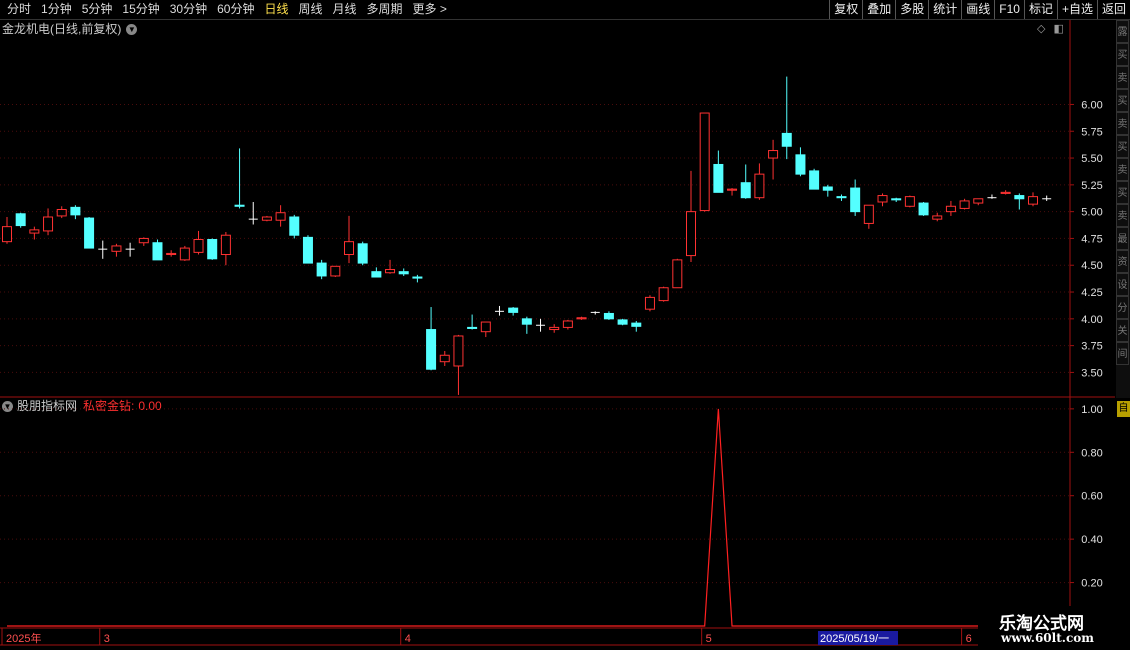  What do you see at coordinates (1122, 284) in the screenshot?
I see `sidebar-tab: 设` at bounding box center [1122, 284].